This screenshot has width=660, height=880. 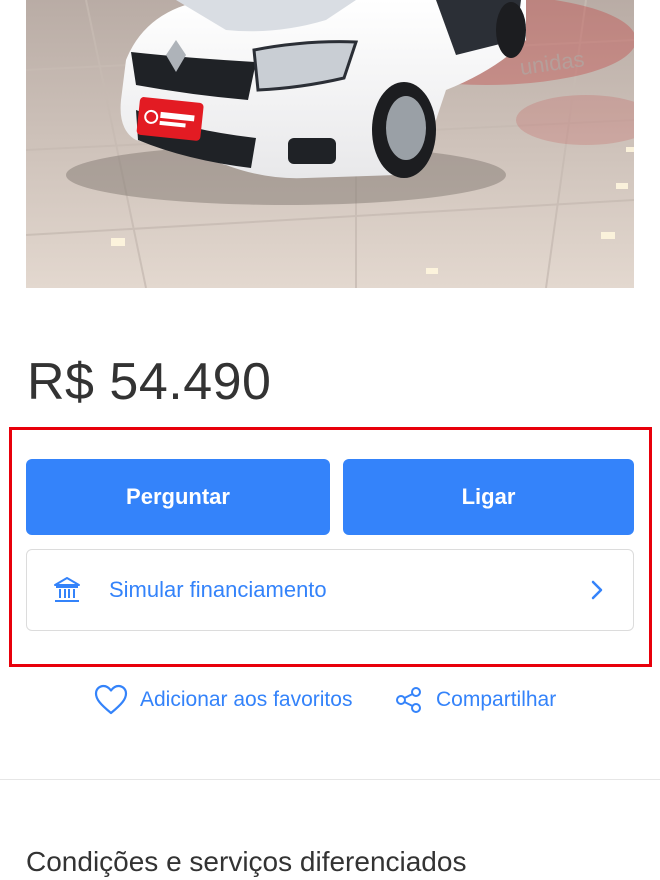 I want to click on simulate-financing-label: Simular financiamento, so click(x=218, y=589).